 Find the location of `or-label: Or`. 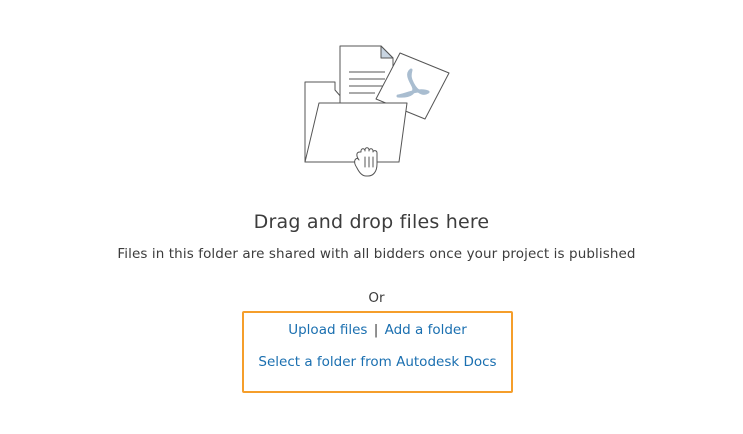

or-label: Or is located at coordinates (376, 298).